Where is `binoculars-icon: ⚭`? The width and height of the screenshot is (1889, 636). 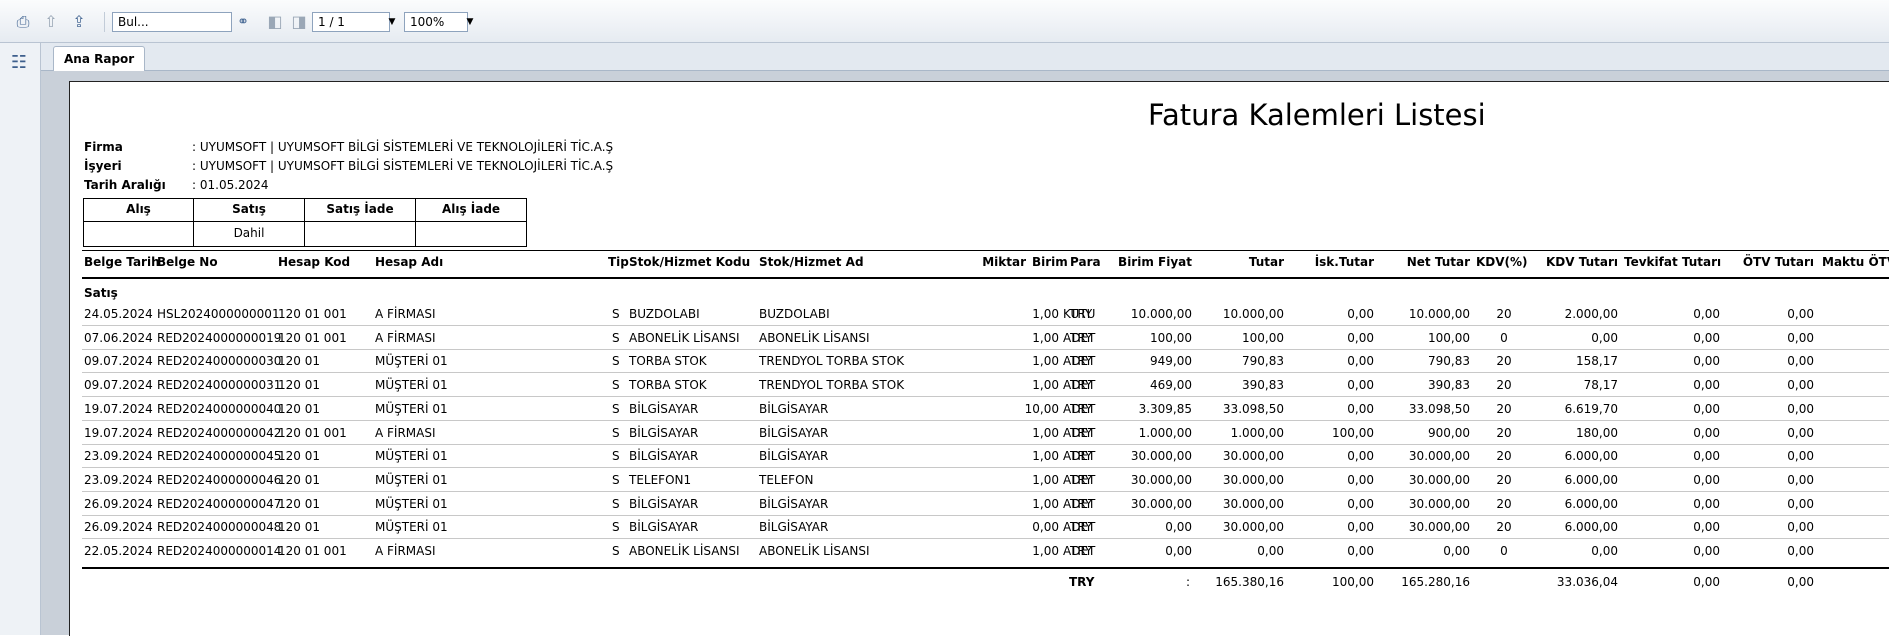 binoculars-icon: ⚭ is located at coordinates (243, 22).